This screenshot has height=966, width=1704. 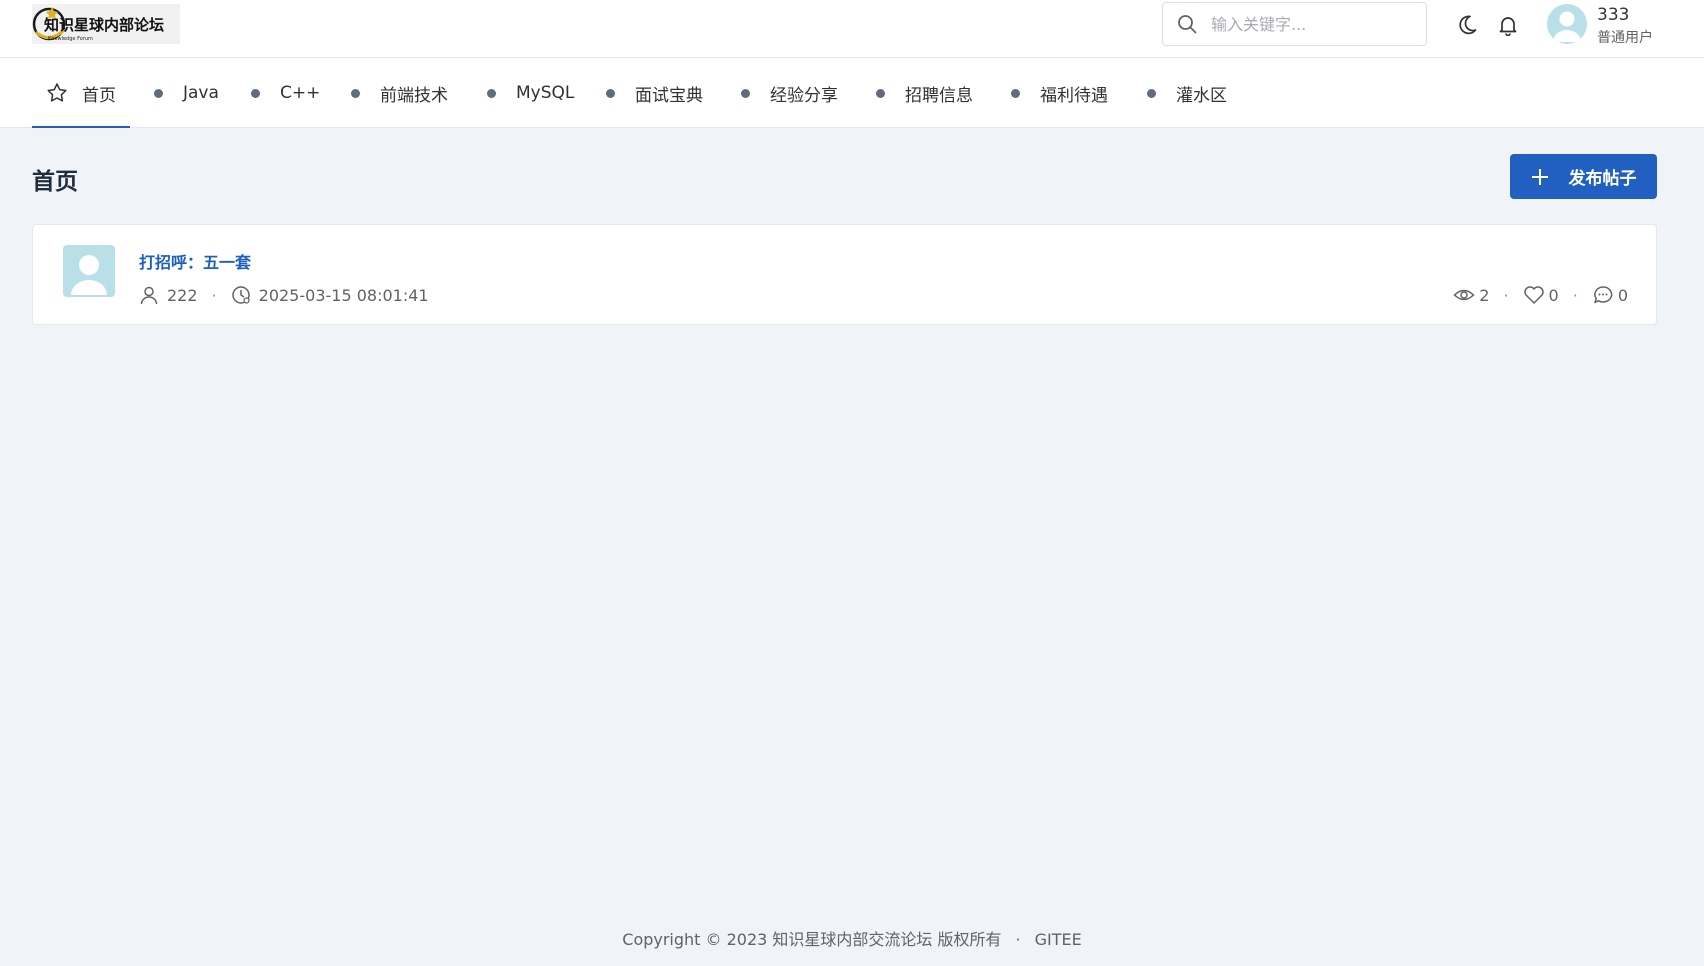 What do you see at coordinates (1058, 939) in the screenshot?
I see `footer-gitee-link: GITEE` at bounding box center [1058, 939].